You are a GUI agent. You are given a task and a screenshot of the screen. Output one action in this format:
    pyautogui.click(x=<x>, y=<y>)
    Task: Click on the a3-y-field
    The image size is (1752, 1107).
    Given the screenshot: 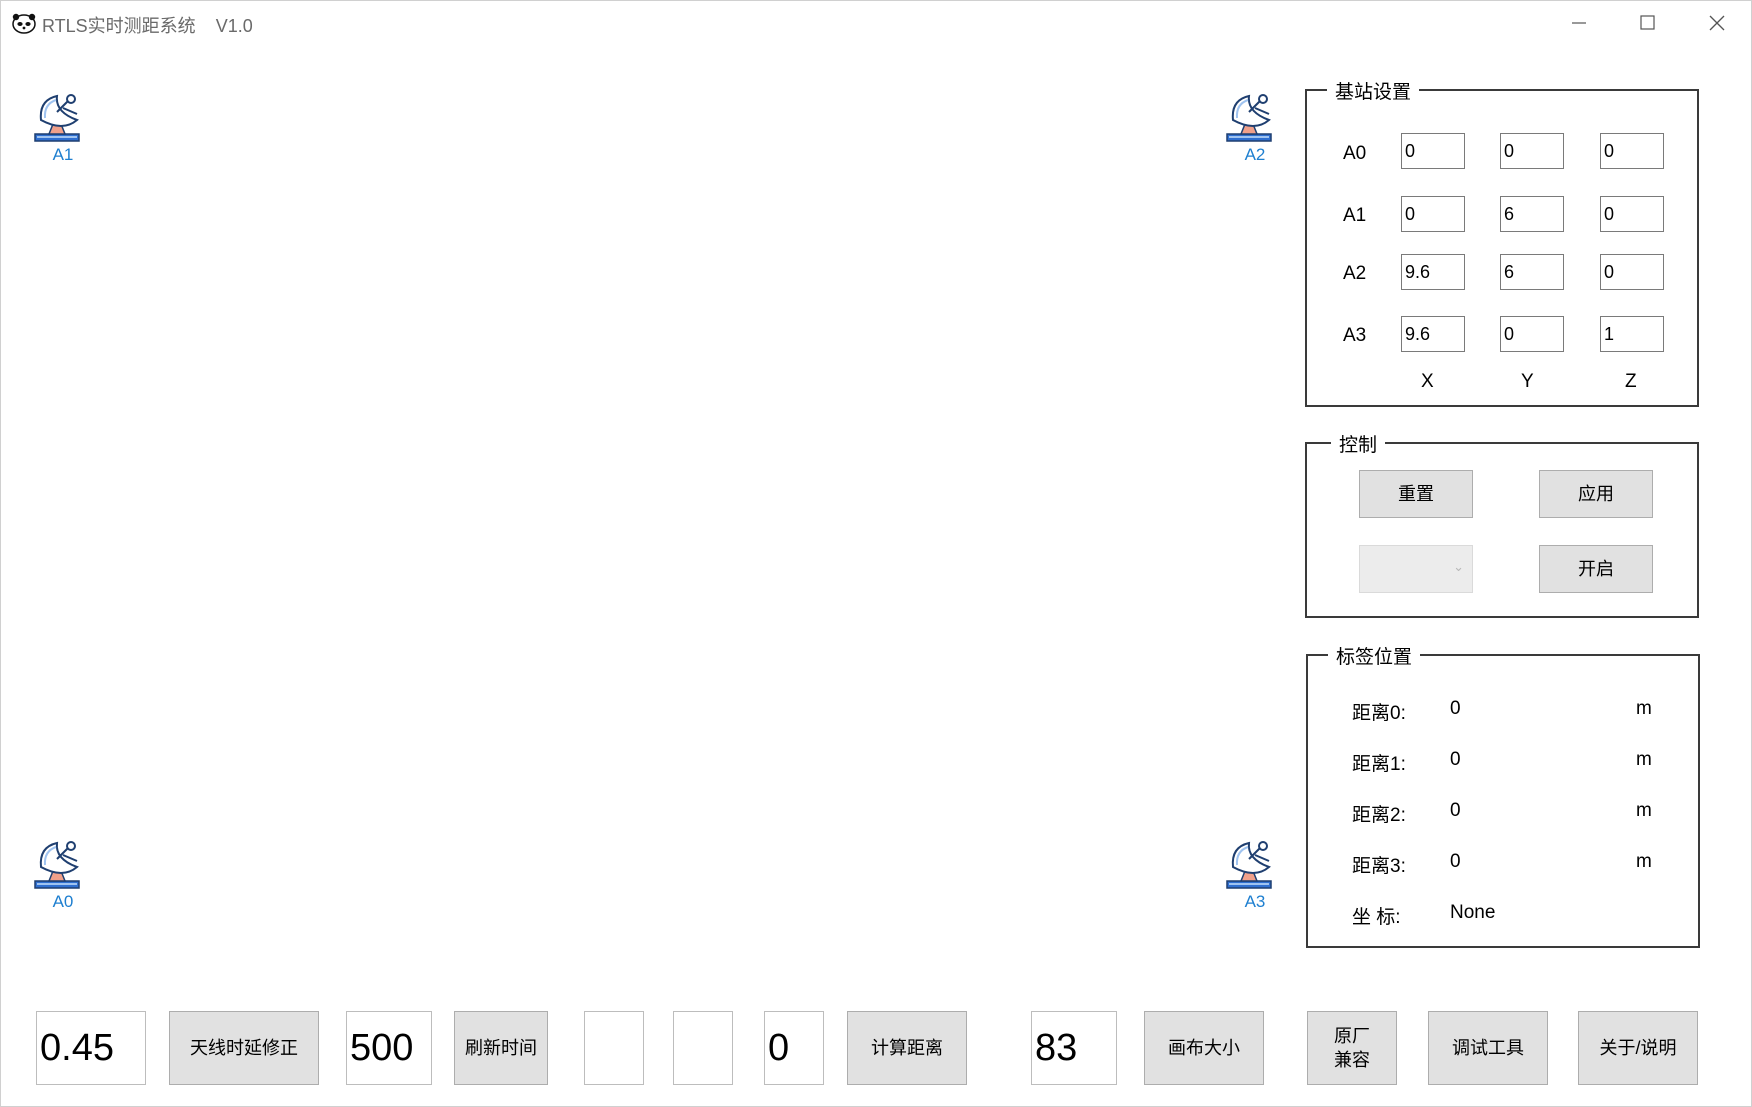 What is the action you would take?
    pyautogui.click(x=1532, y=334)
    